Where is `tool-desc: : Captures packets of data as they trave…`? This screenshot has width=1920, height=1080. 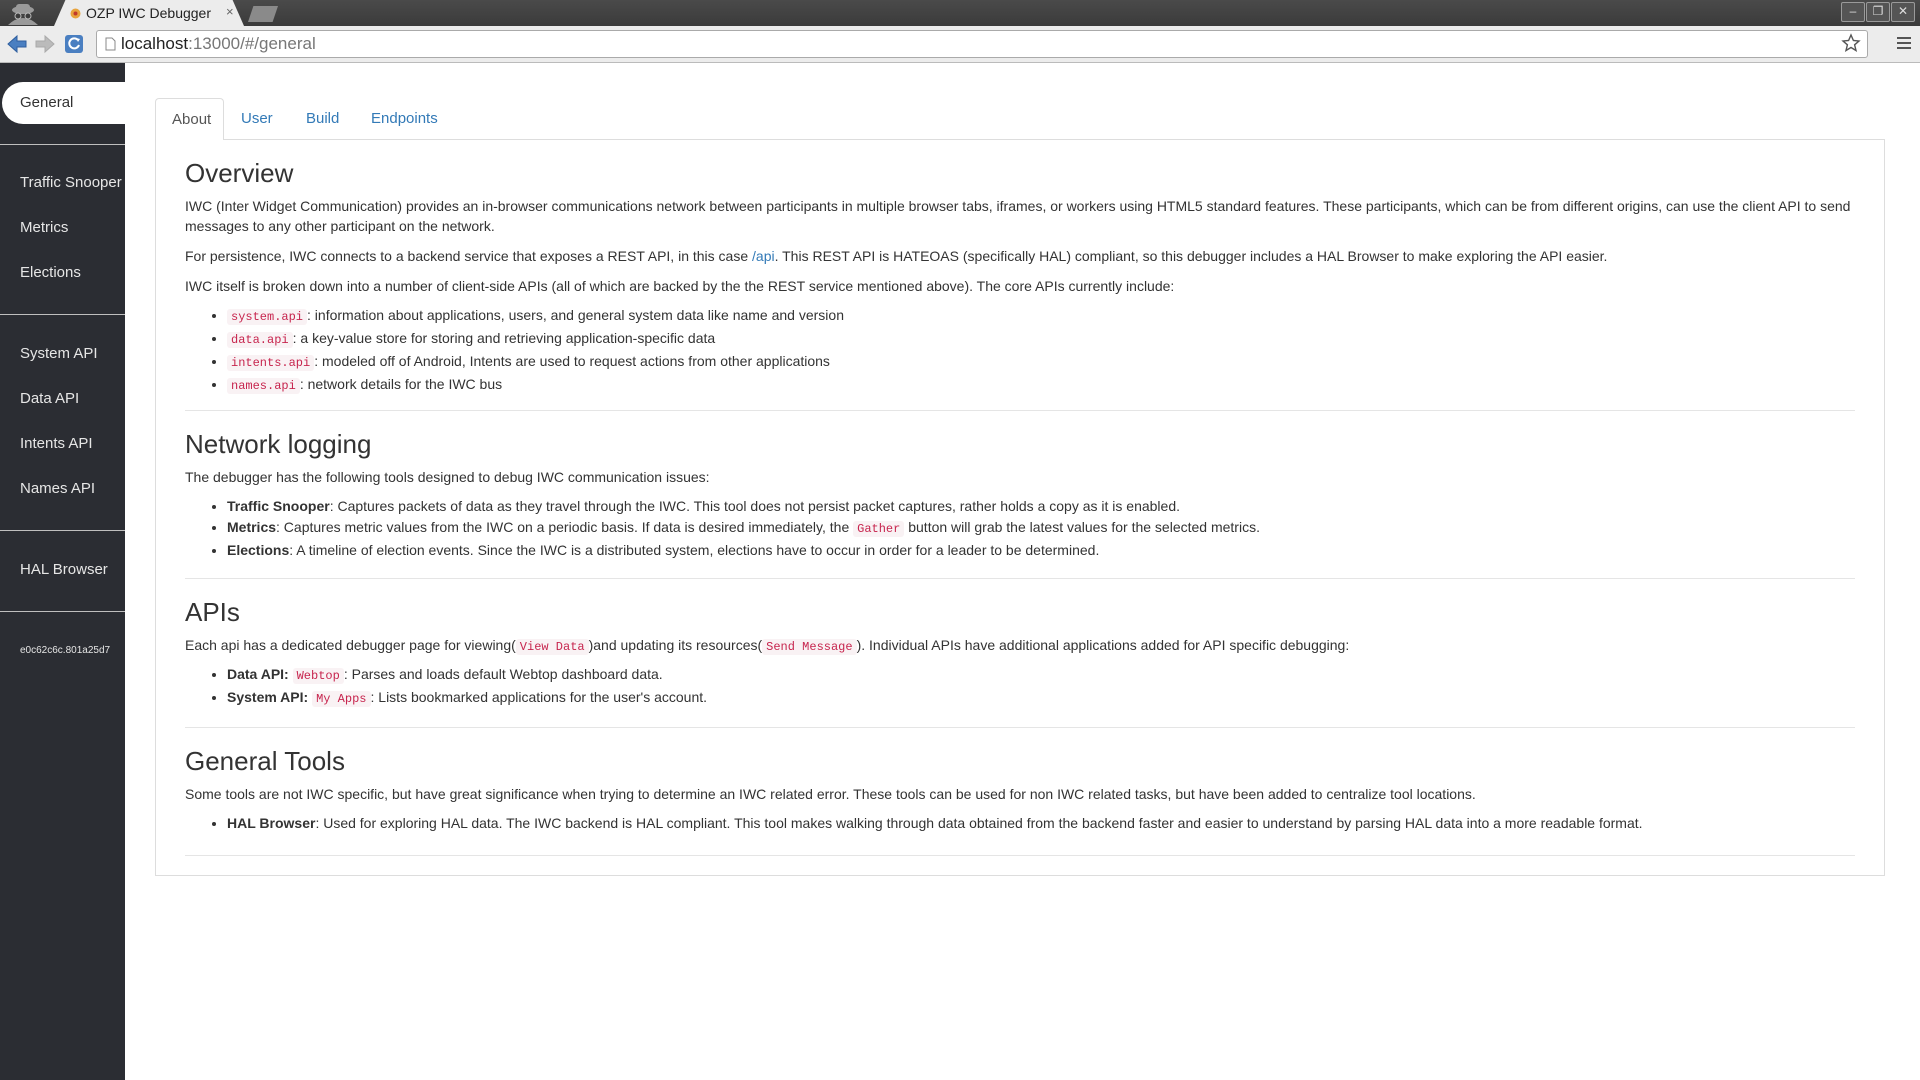
tool-desc: : Captures packets of data as they trave… is located at coordinates (754, 506).